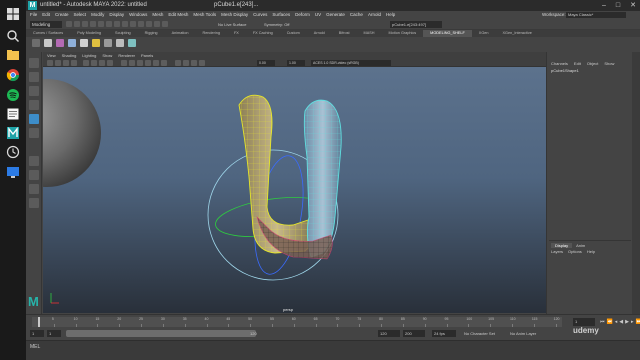  What do you see at coordinates (186, 63) in the screenshot?
I see `xray-icon` at bounding box center [186, 63].